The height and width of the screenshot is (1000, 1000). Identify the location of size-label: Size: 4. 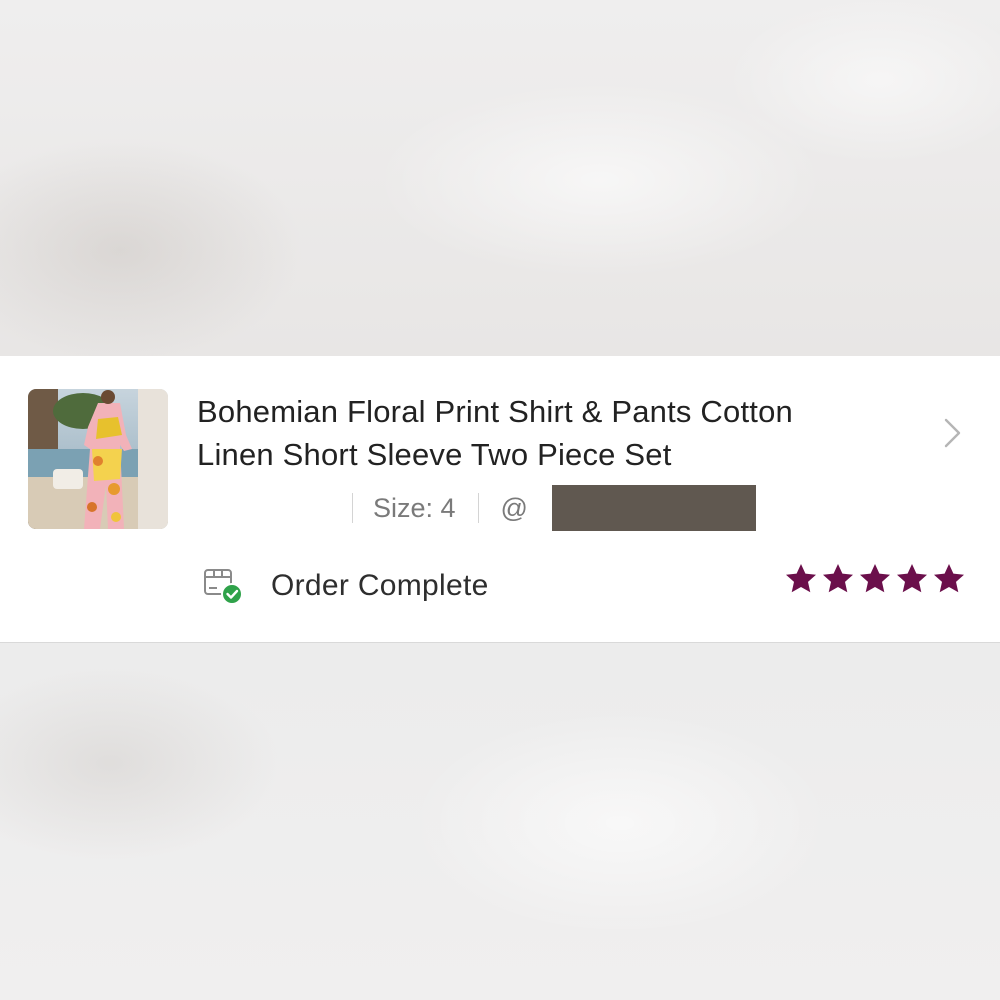
(414, 507).